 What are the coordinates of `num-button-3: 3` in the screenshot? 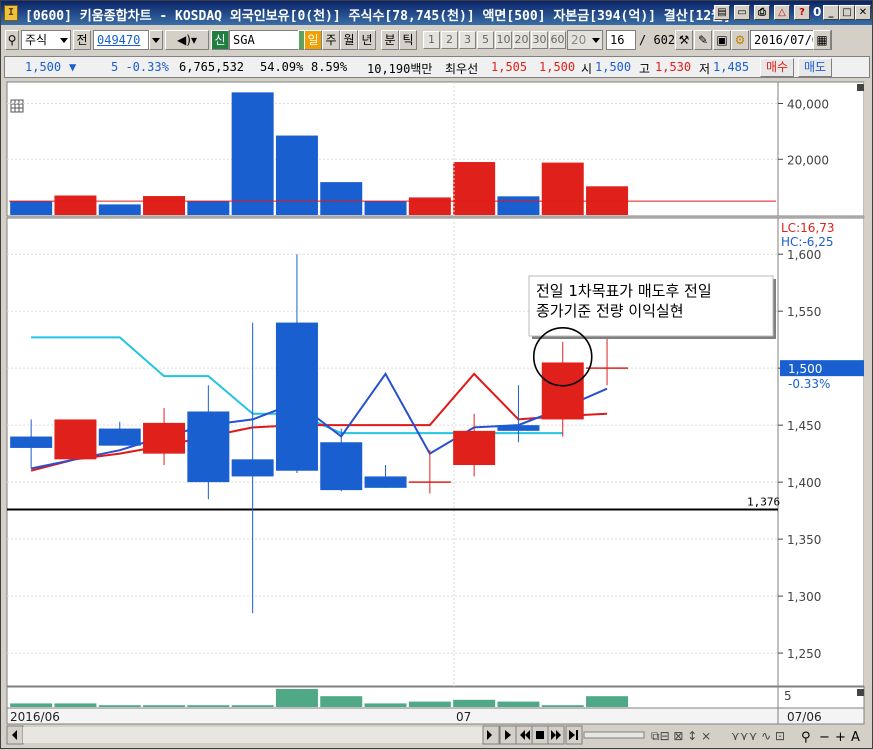 It's located at (467, 40).